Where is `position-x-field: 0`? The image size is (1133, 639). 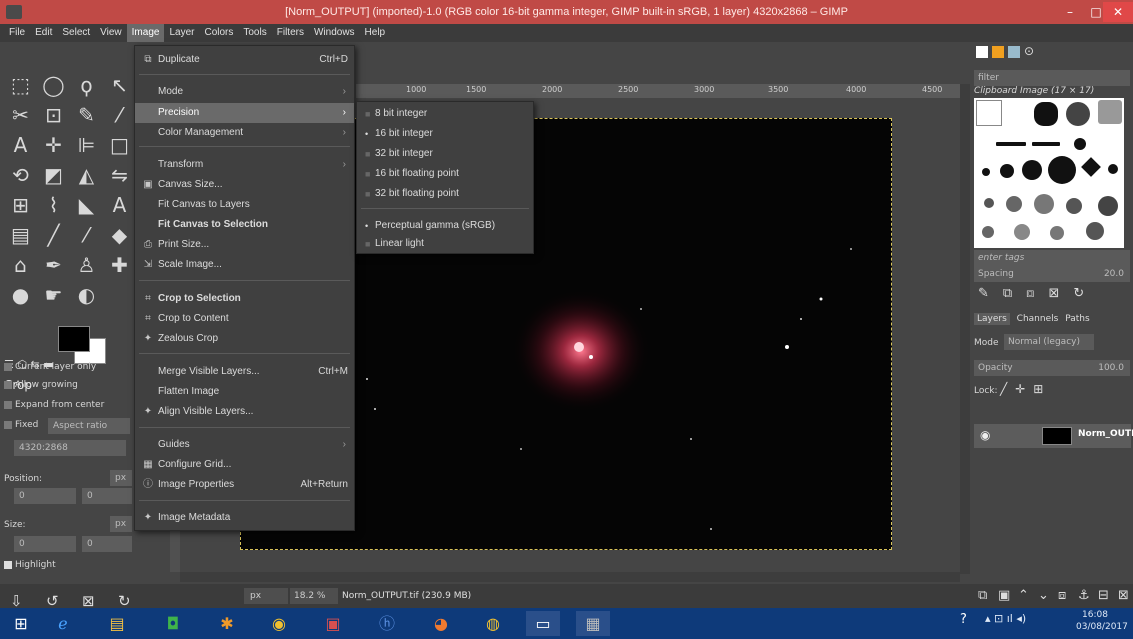
position-x-field: 0 is located at coordinates (45, 496).